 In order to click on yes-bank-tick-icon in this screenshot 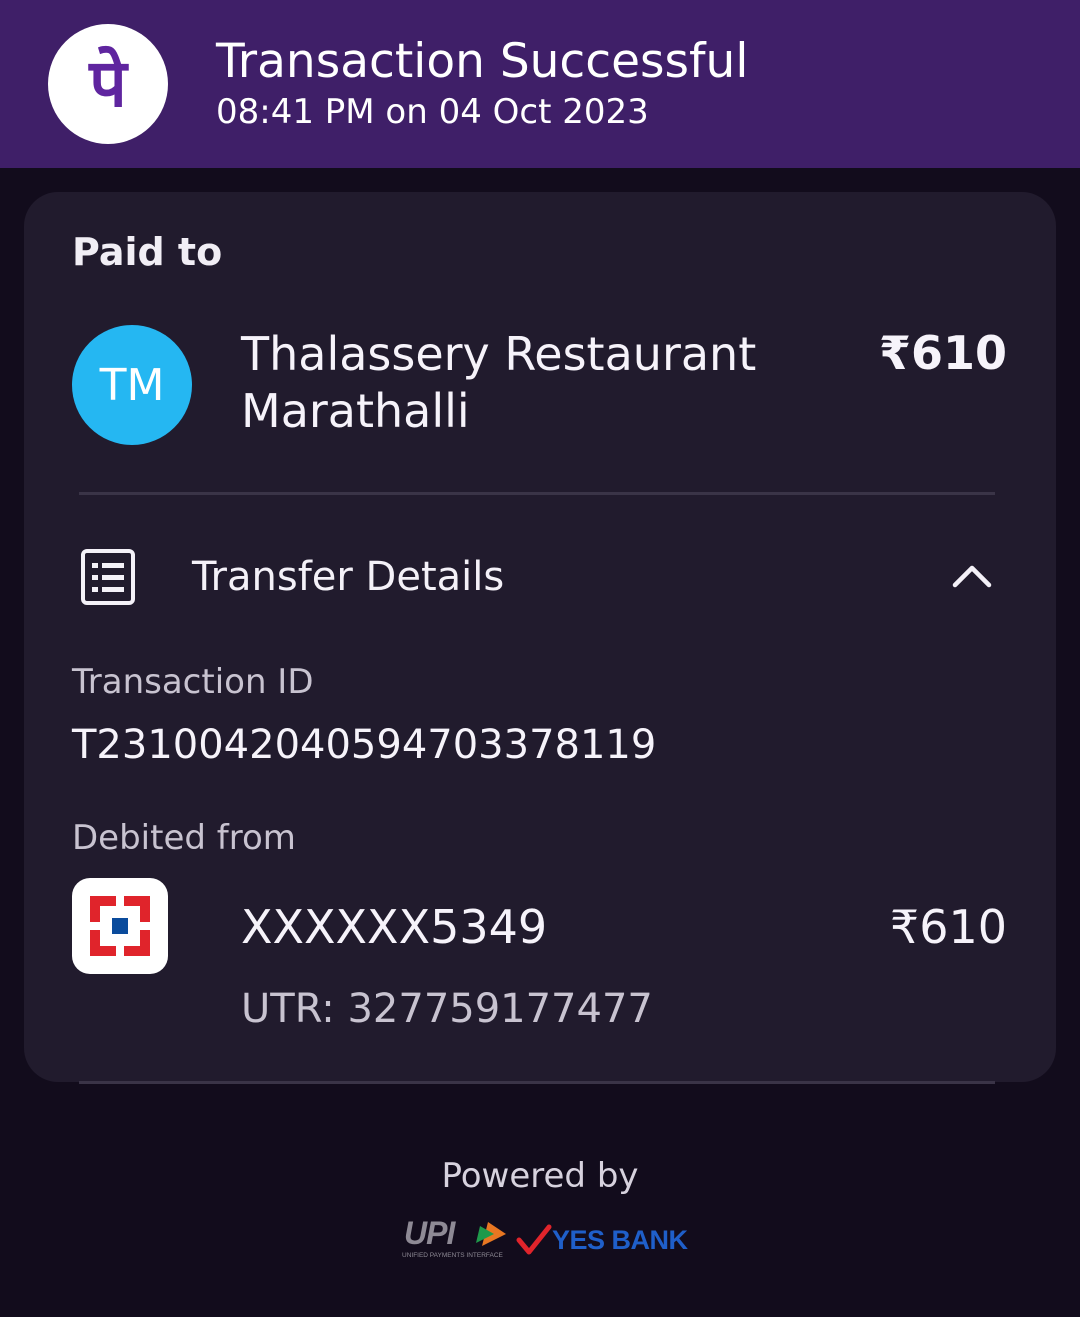, I will do `click(534, 1239)`.